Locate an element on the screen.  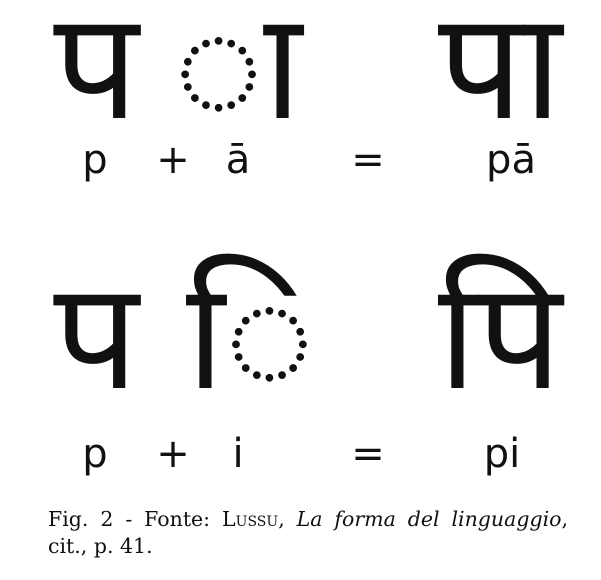
devanagari-pa-glyph-2: प is located at coordinates (96, 337).